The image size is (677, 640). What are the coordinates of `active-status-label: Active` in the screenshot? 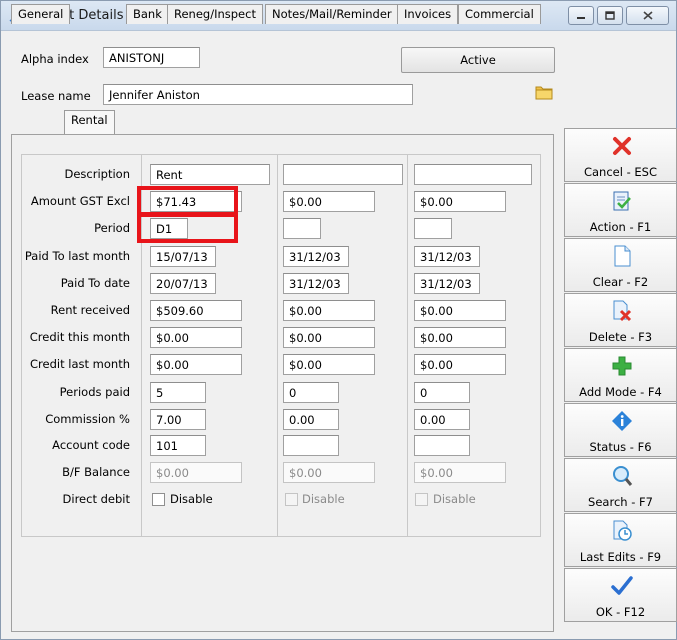 It's located at (478, 60).